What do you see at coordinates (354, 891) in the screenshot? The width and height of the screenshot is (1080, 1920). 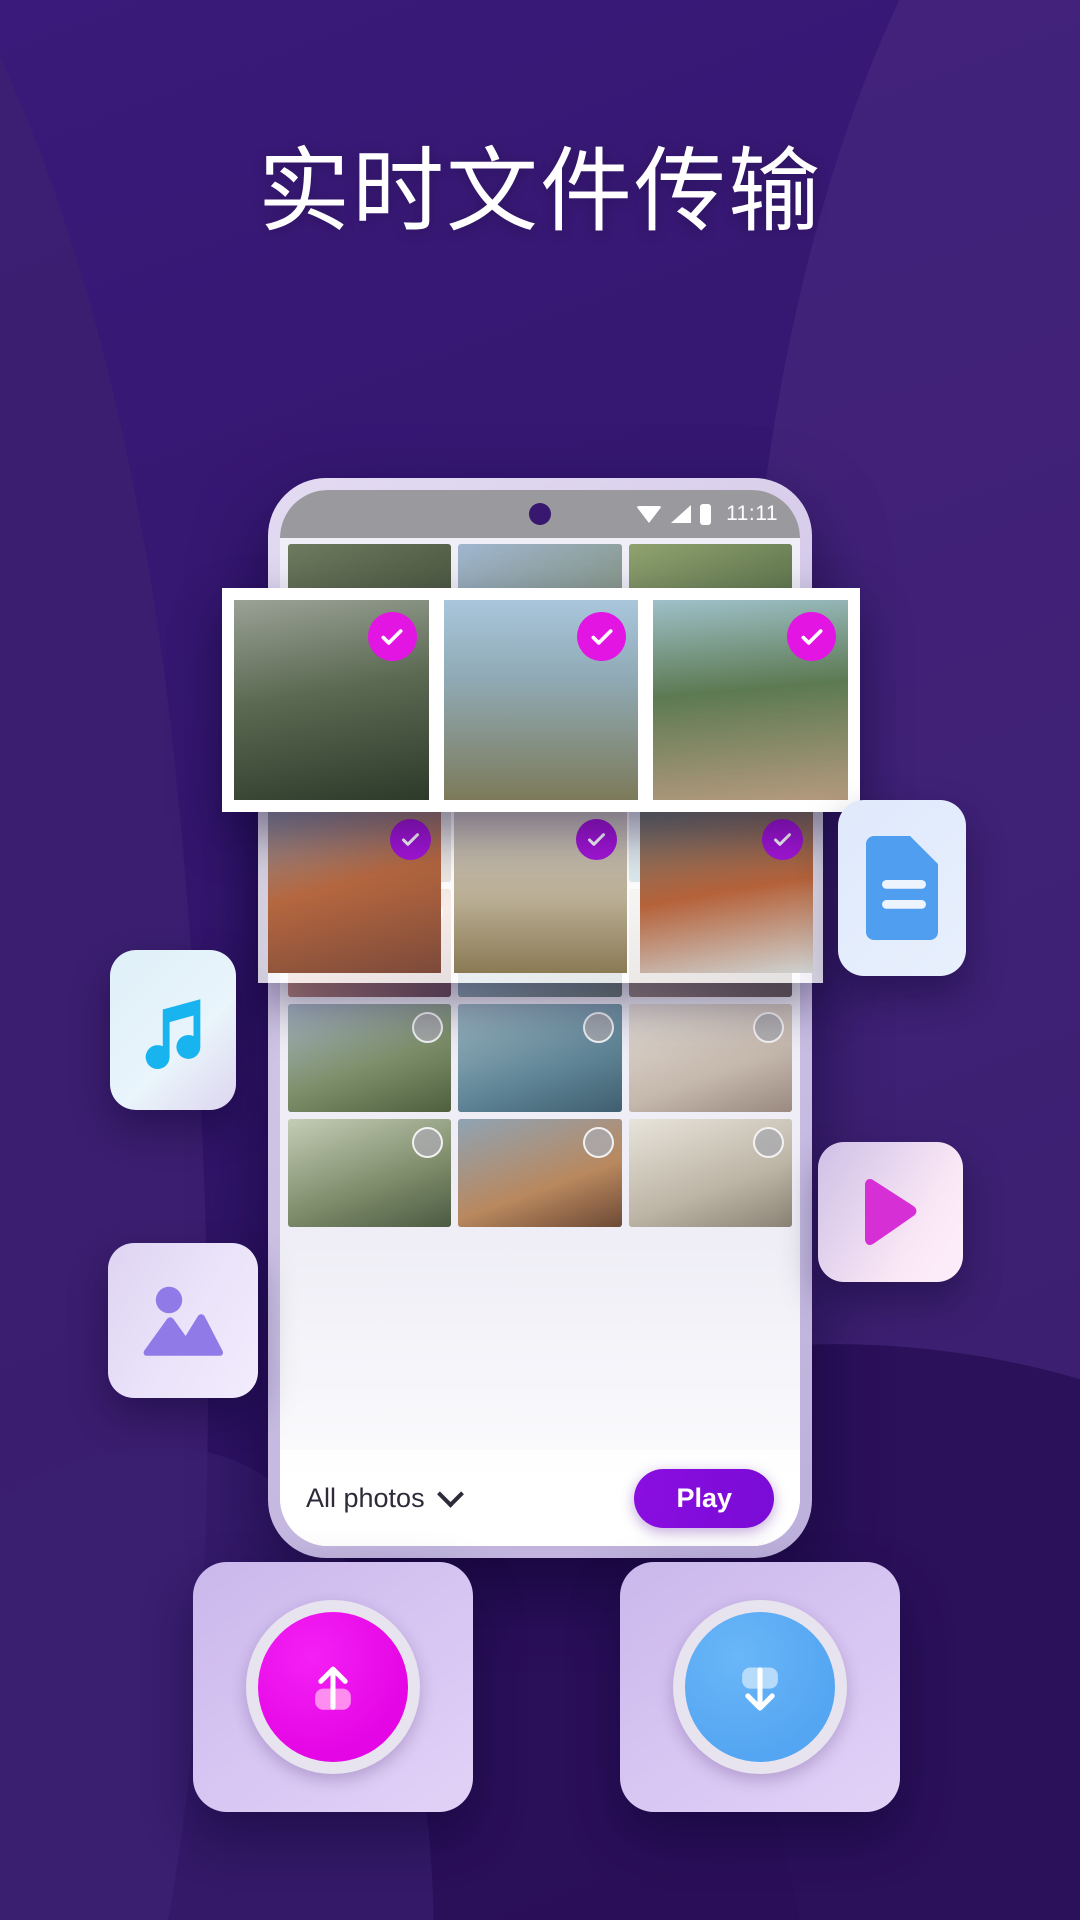 I see `selected-photo-woman-city-bikelane` at bounding box center [354, 891].